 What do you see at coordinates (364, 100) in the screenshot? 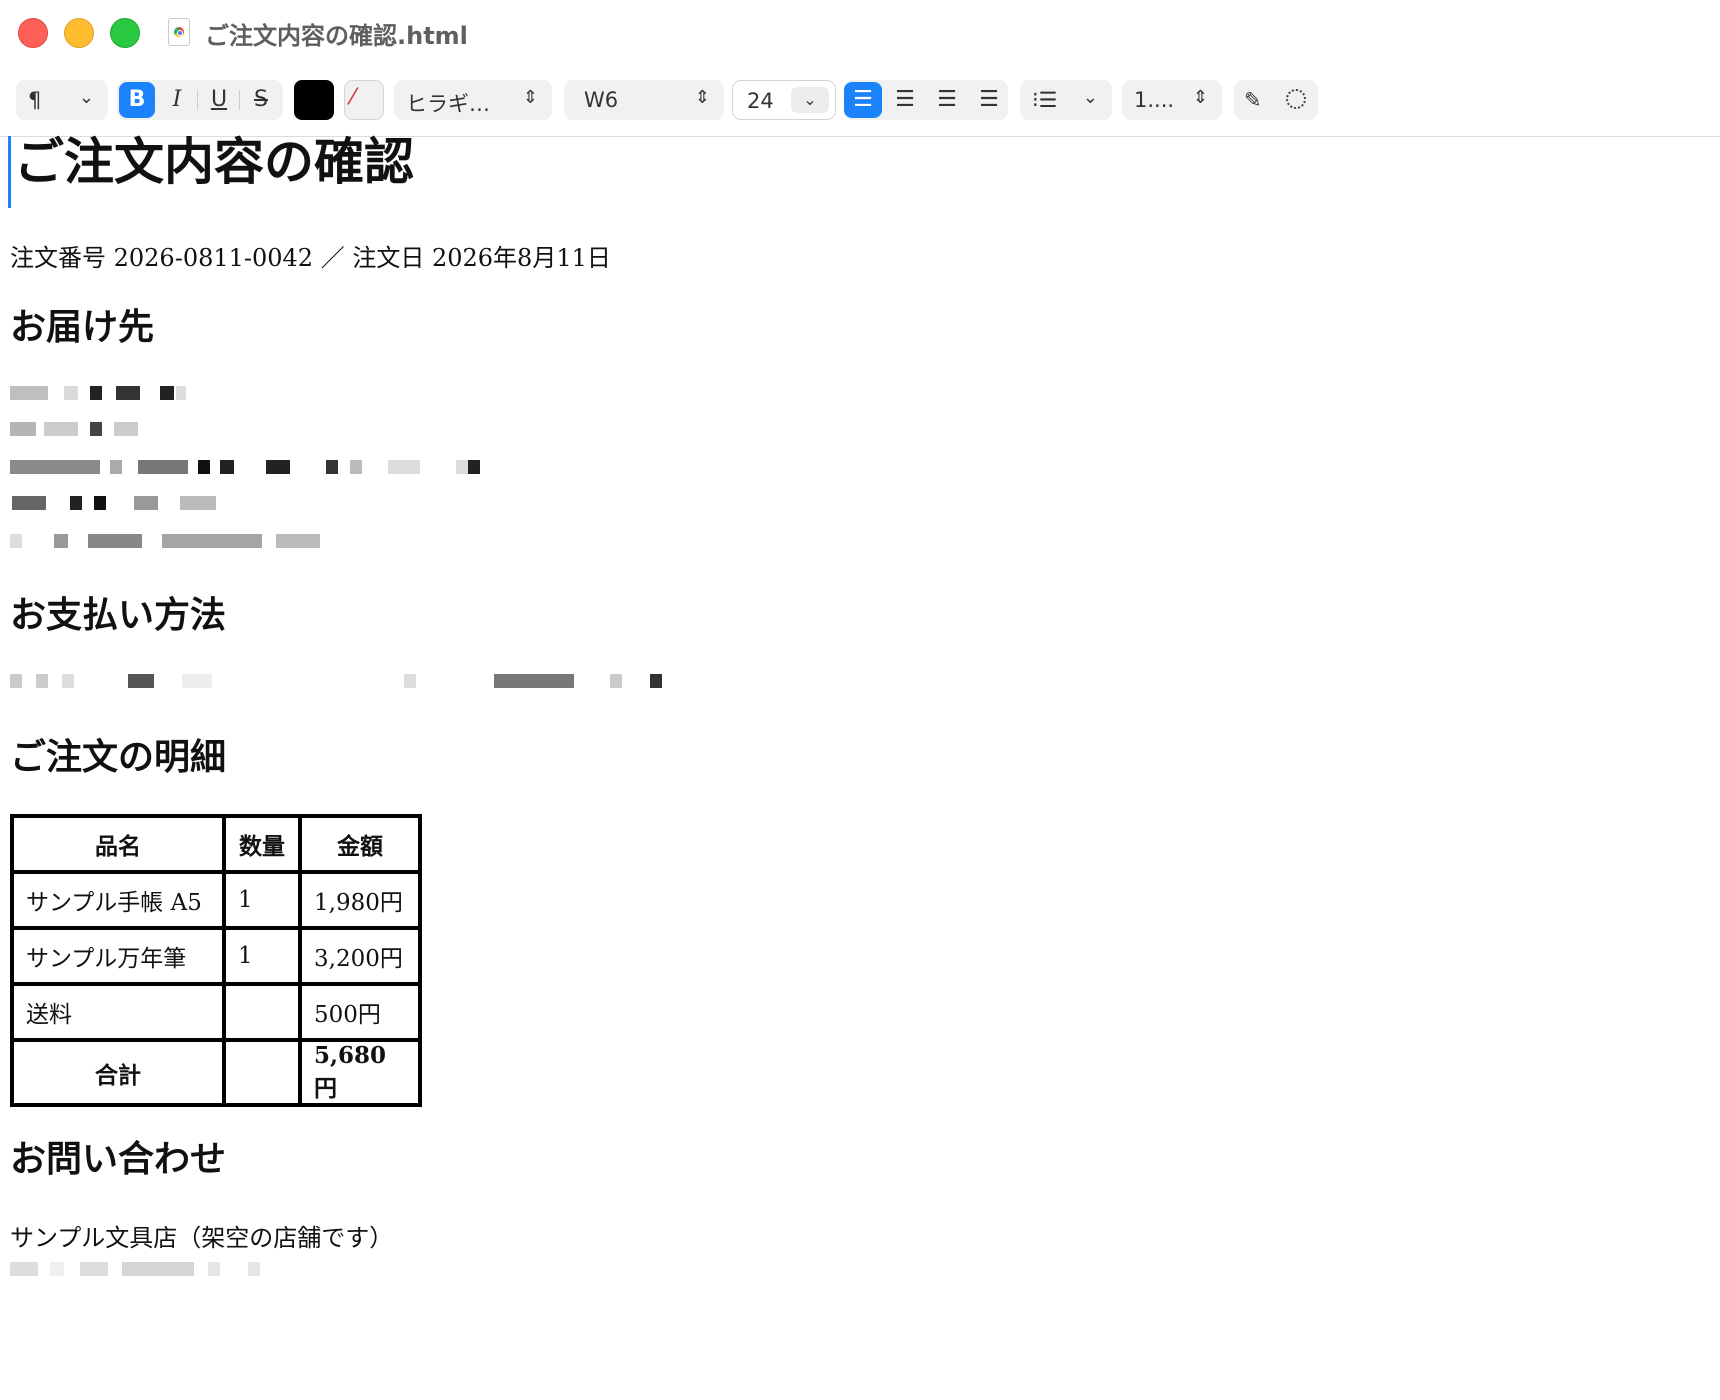
I see `highlight-color-well: ⁄` at bounding box center [364, 100].